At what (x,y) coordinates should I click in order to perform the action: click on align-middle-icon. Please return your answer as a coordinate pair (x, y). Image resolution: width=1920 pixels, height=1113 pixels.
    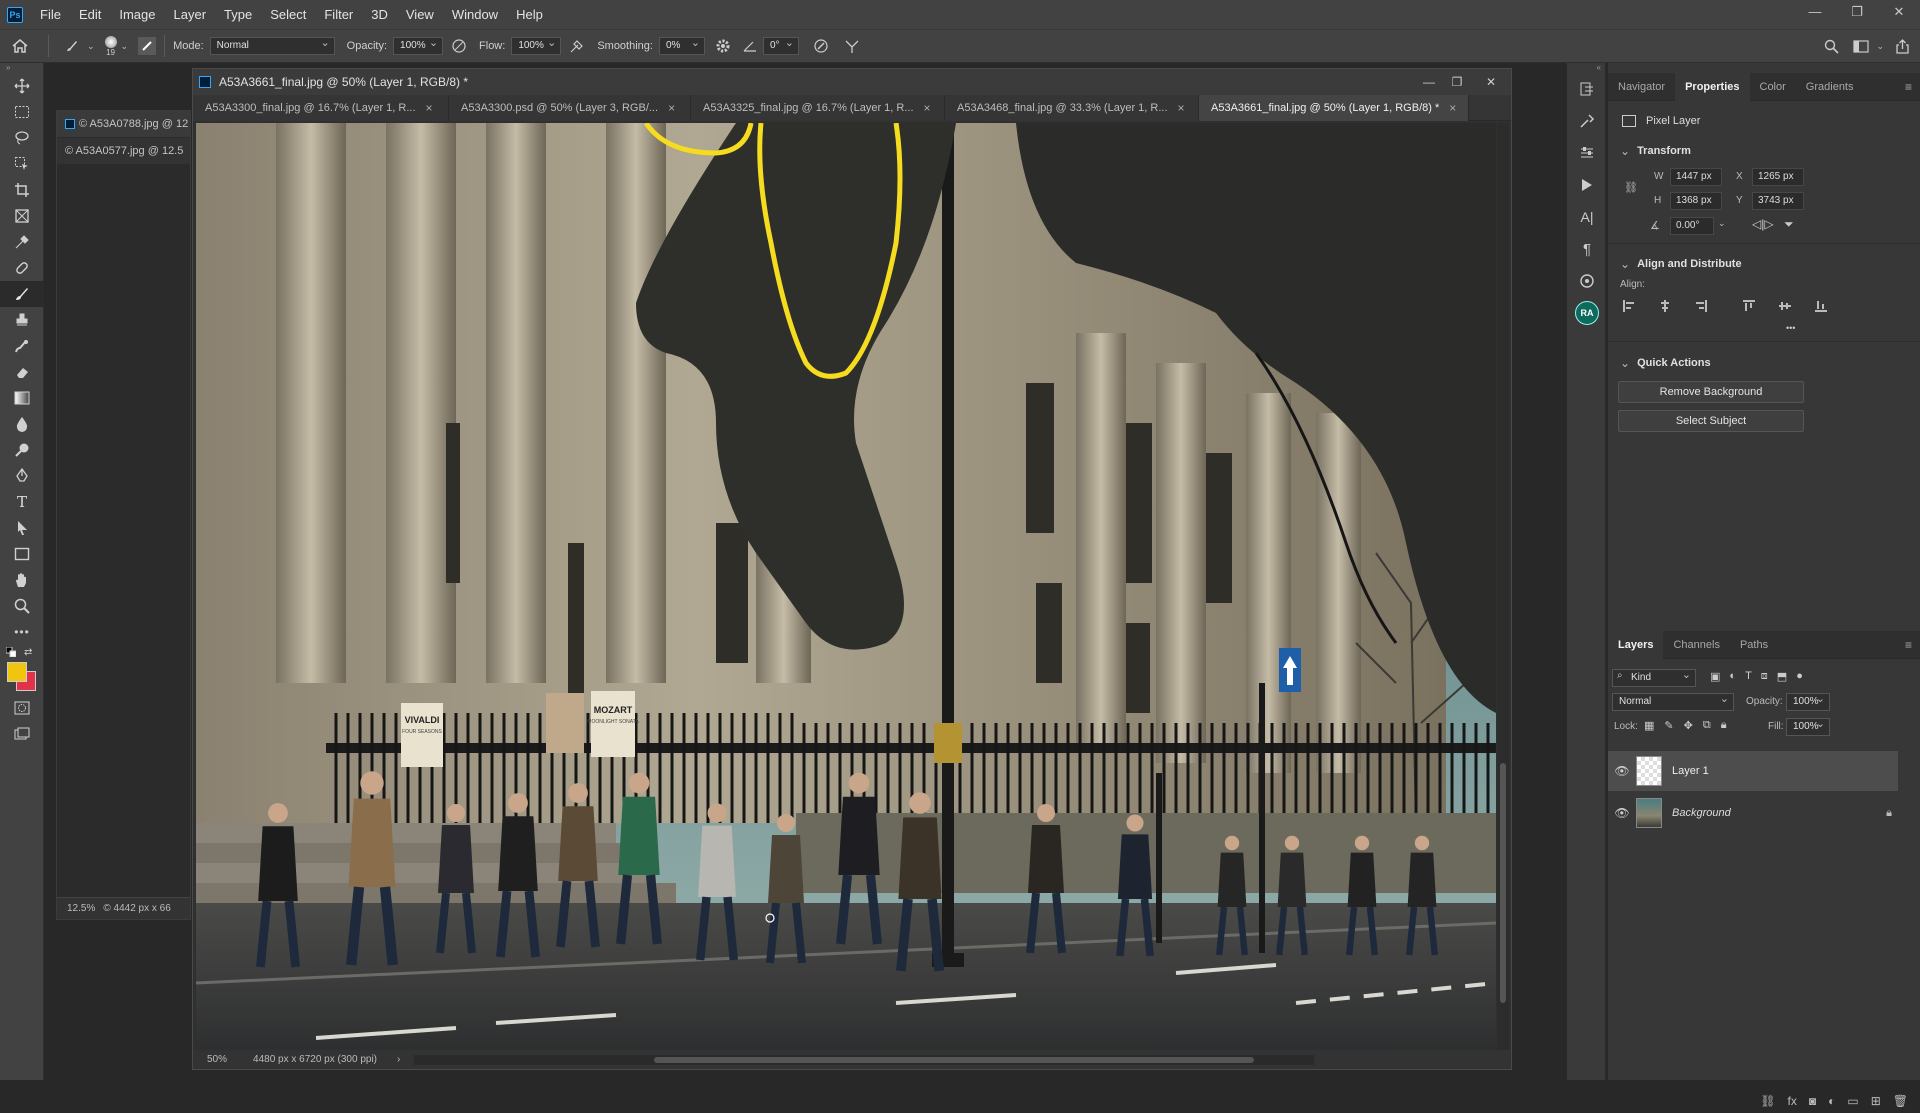
    Looking at the image, I should click on (1785, 306).